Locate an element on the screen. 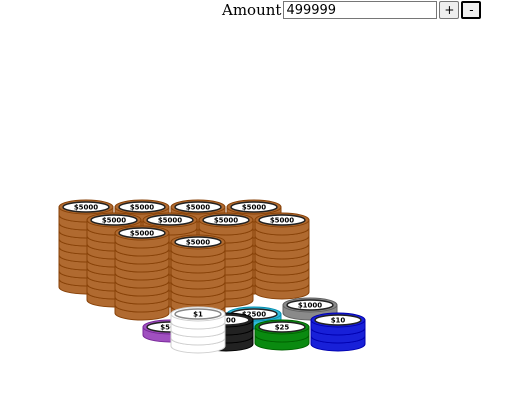 This screenshot has height=420, width=520. chip-stack-5000-8: $5000 is located at coordinates (142, 273).